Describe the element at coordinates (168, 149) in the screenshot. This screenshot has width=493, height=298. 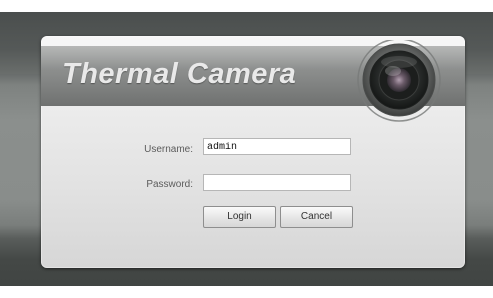
I see `username-label: Username:` at that location.